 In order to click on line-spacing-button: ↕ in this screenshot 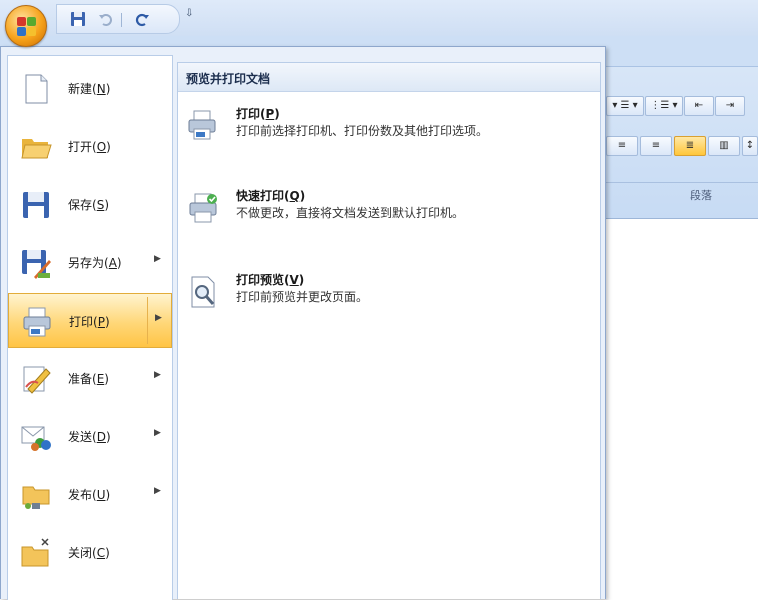, I will do `click(750, 146)`.